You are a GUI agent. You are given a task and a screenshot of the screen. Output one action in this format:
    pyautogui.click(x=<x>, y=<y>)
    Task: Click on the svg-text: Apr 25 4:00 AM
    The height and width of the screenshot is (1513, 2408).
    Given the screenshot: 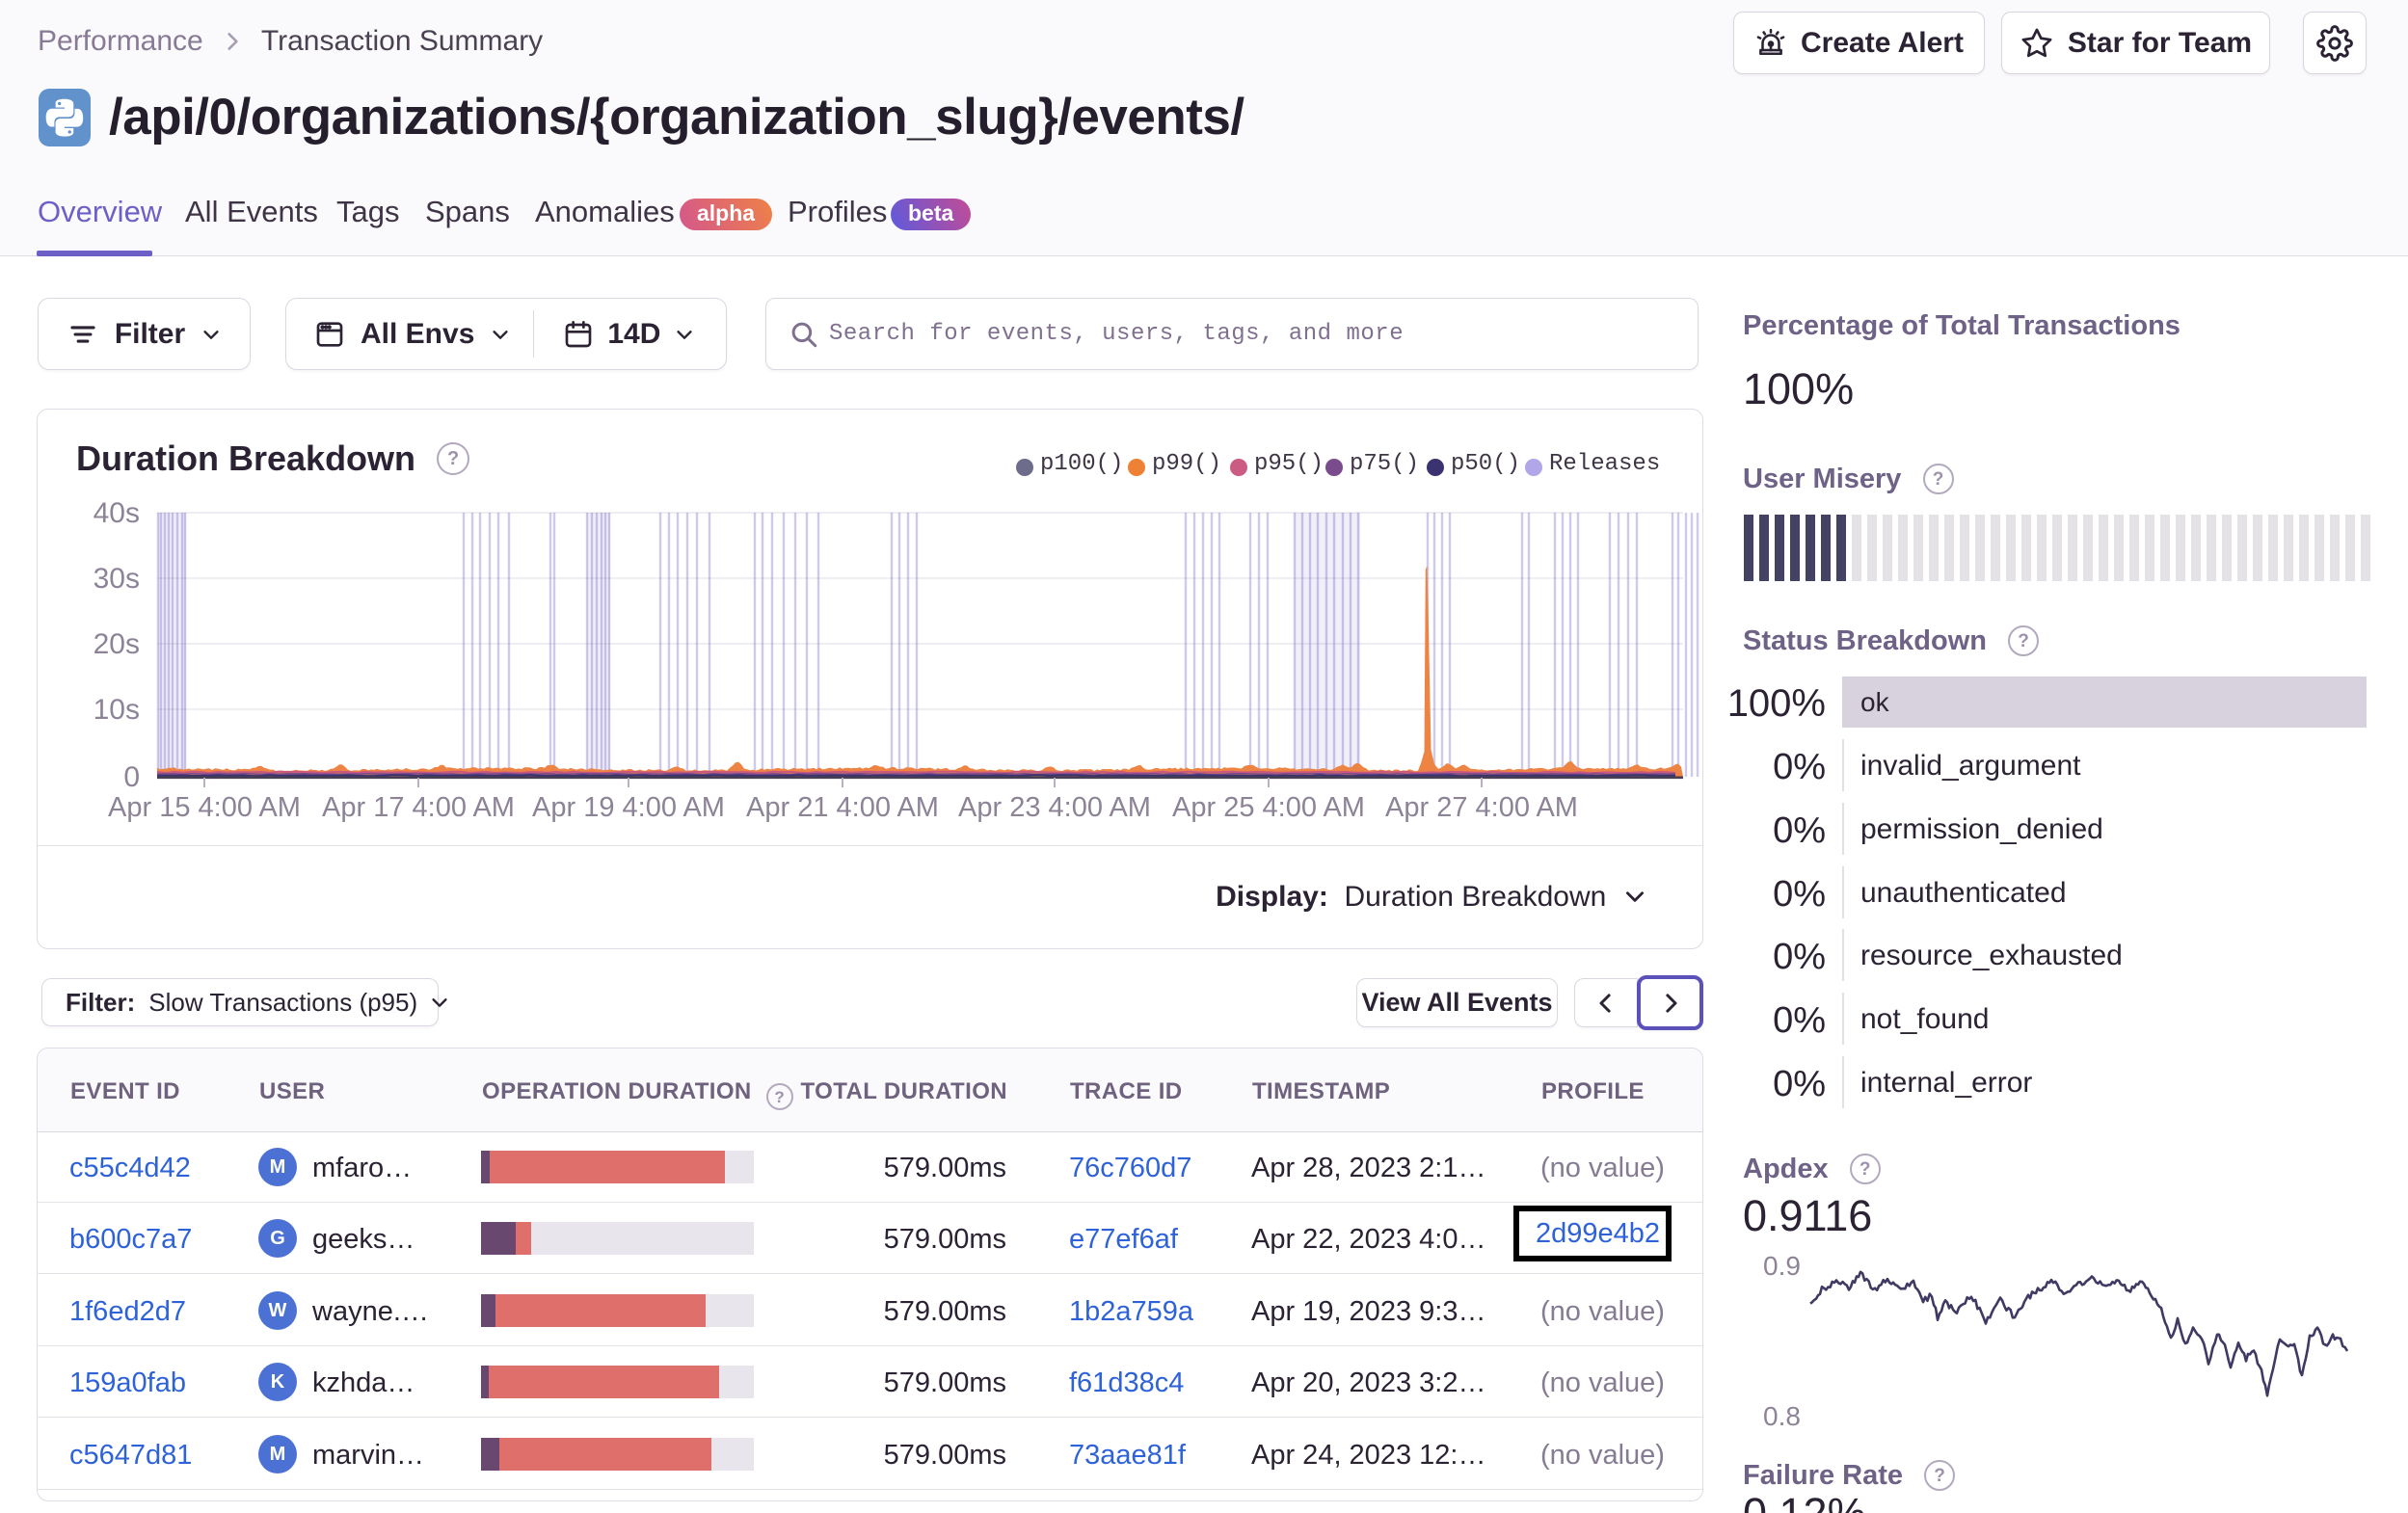 What is the action you would take?
    pyautogui.click(x=1268, y=807)
    